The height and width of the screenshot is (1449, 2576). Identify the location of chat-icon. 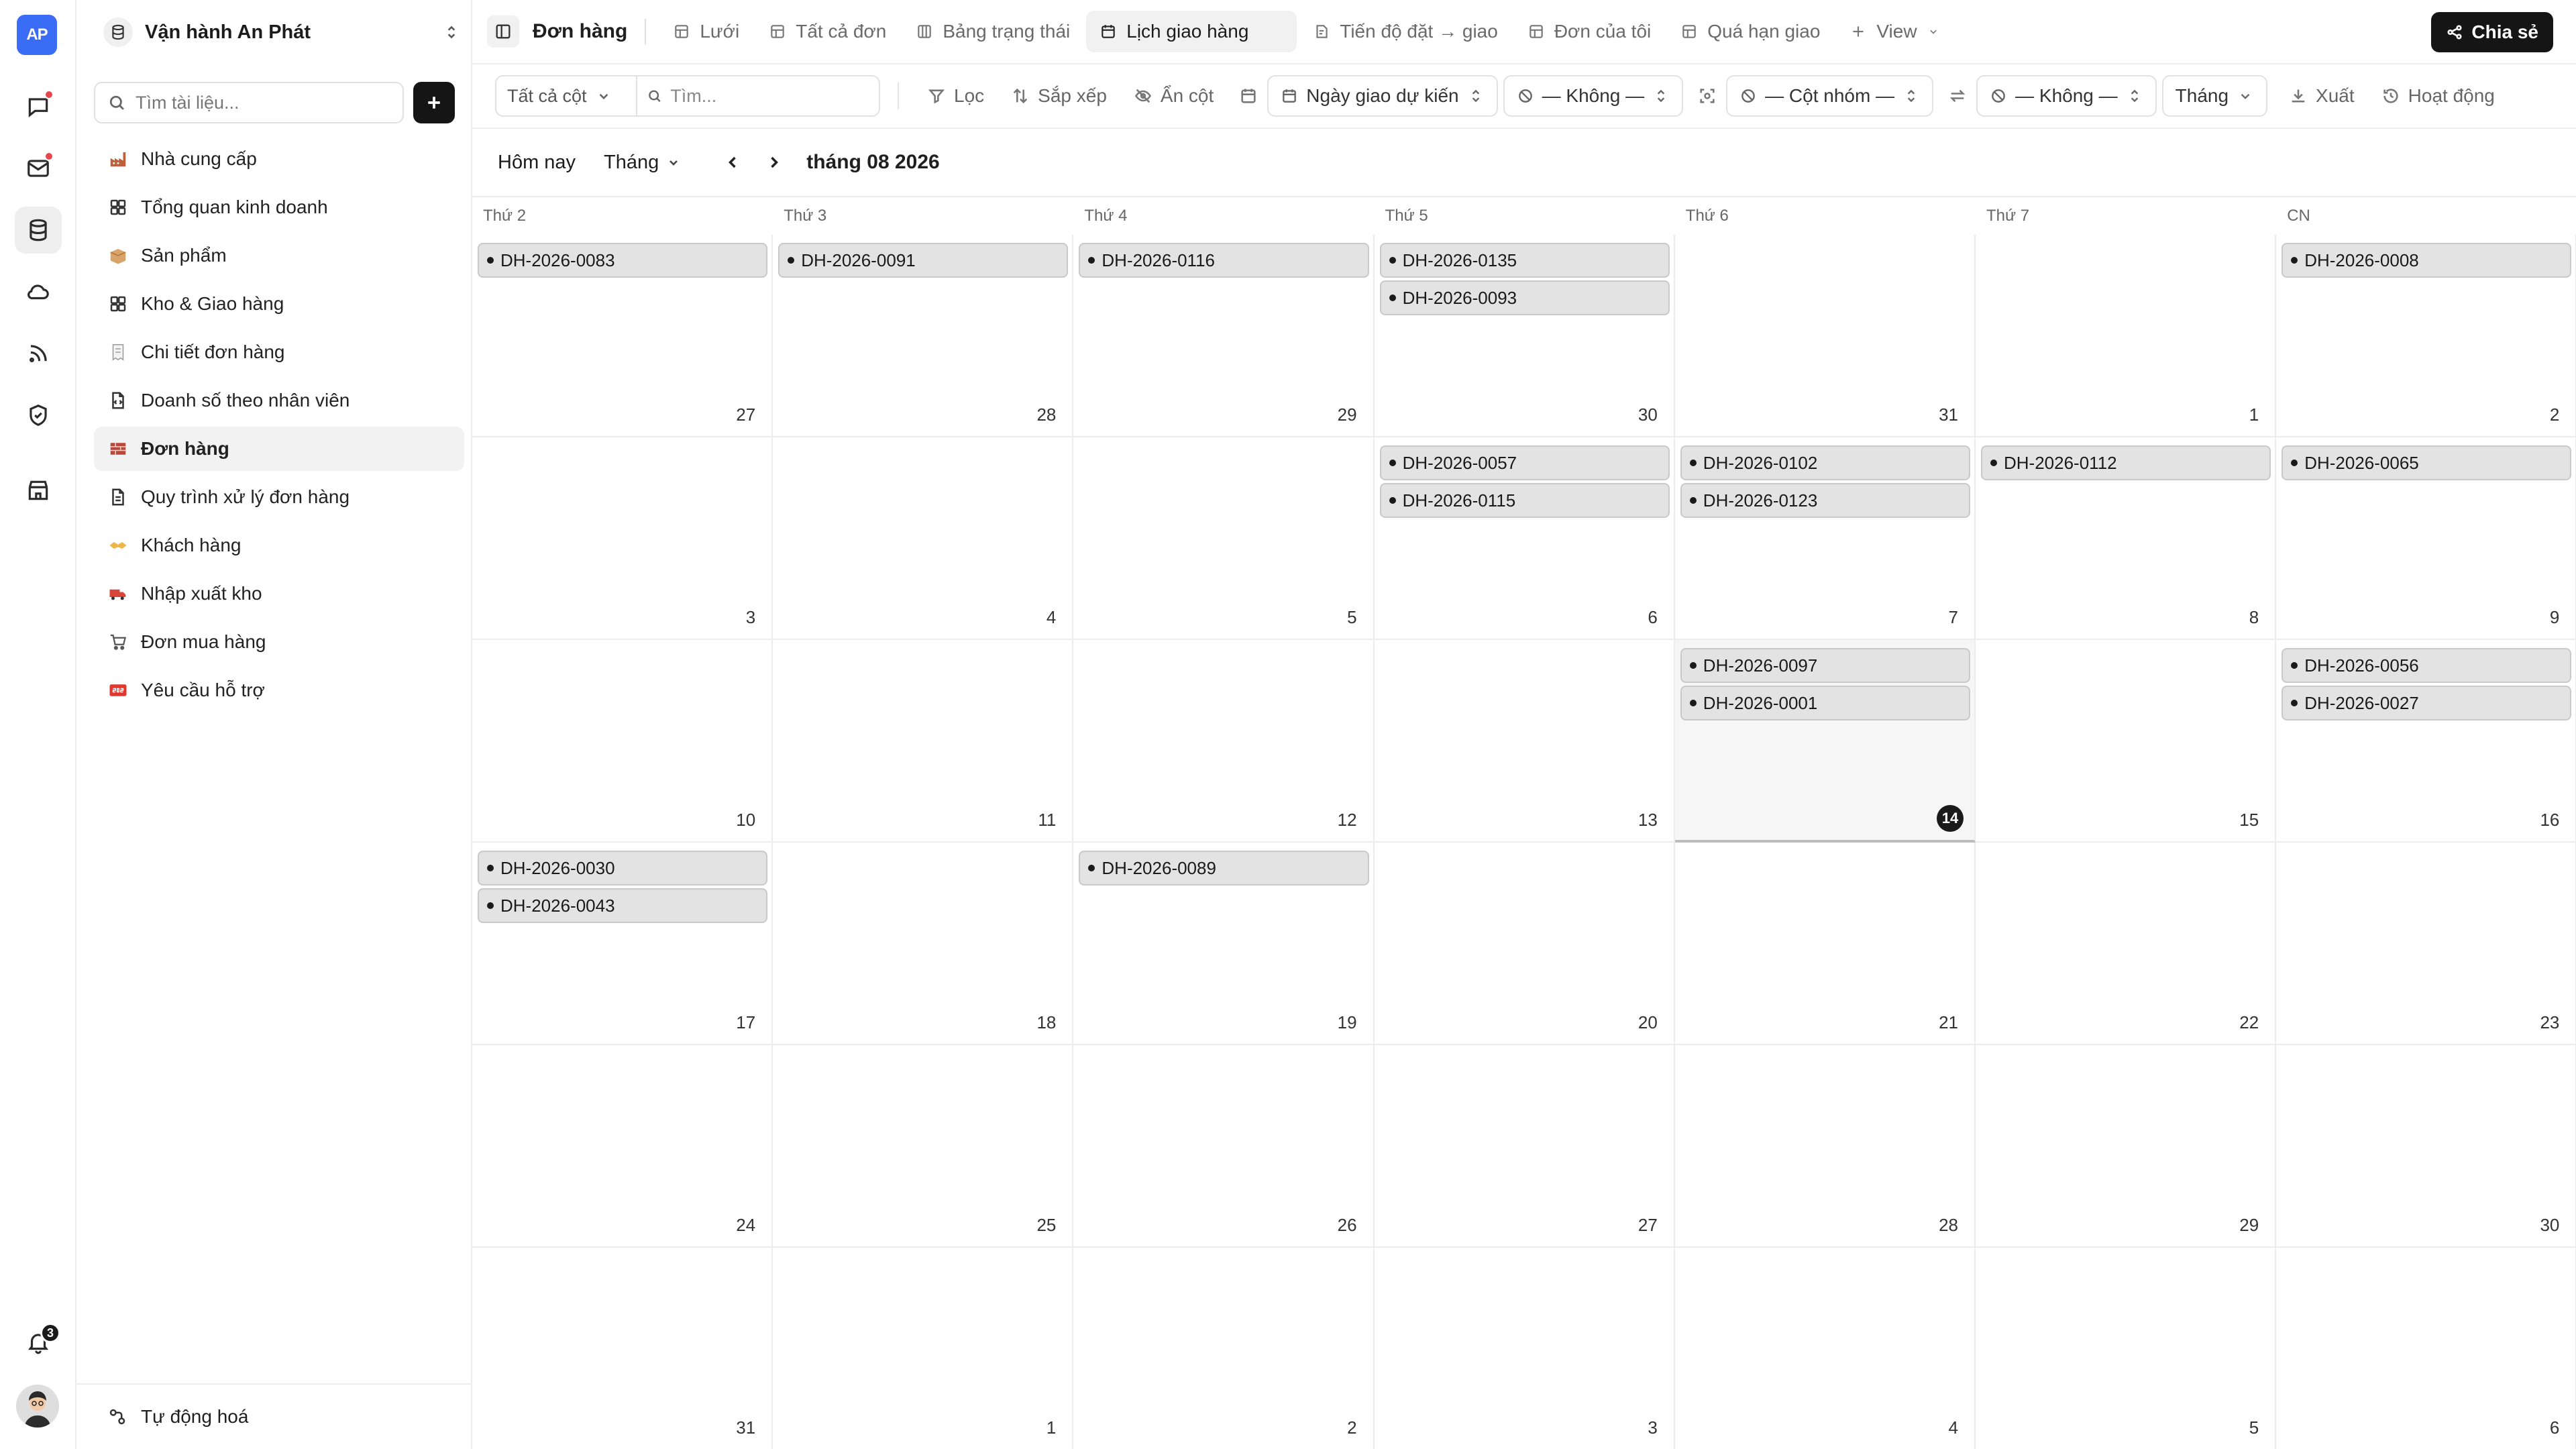
(38, 106).